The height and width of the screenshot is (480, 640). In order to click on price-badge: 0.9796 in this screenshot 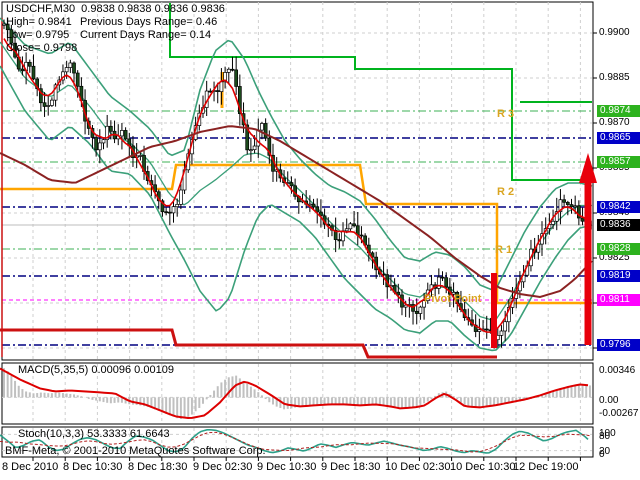, I will do `click(618, 345)`.